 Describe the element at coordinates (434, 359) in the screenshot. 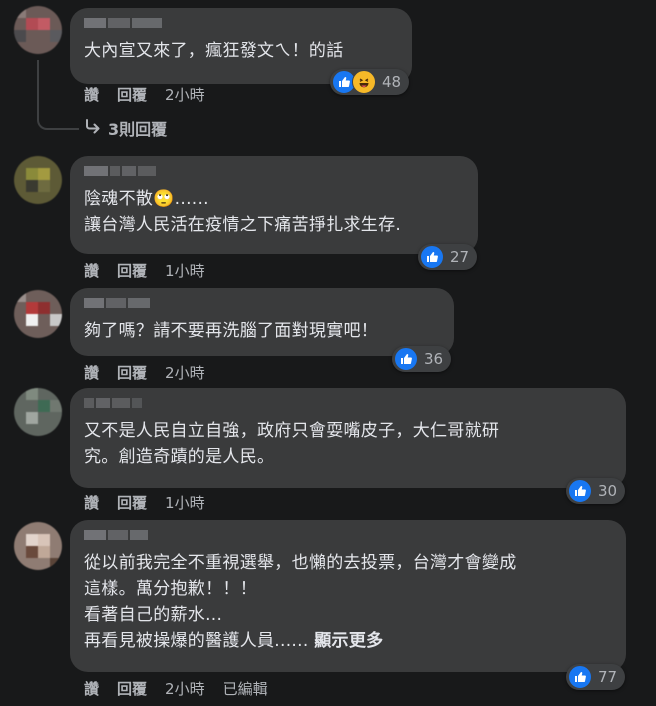

I see `reaction-count: 36` at that location.